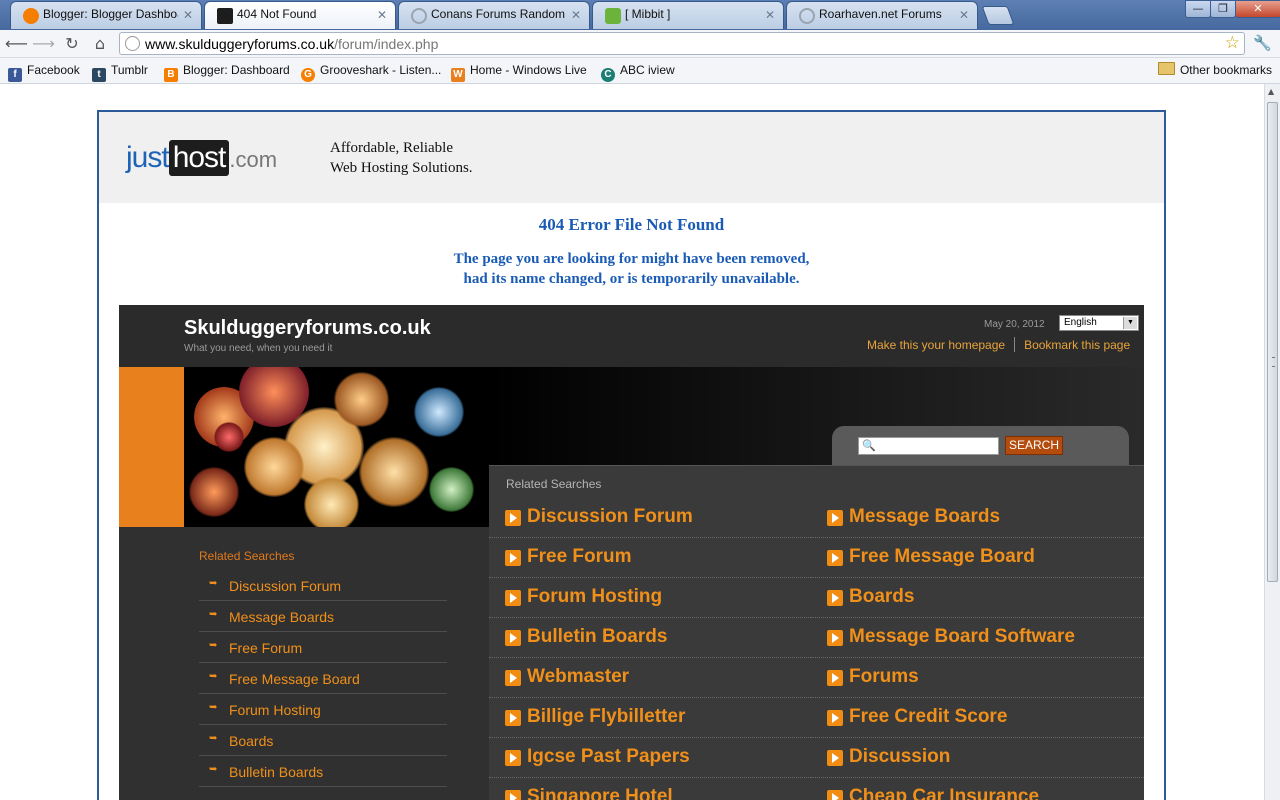 The width and height of the screenshot is (1280, 800). Describe the element at coordinates (31, 16) in the screenshot. I see `blogger-icon` at that location.